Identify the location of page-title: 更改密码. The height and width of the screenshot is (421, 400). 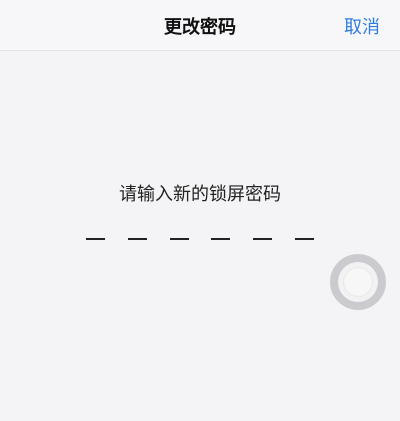
(200, 27).